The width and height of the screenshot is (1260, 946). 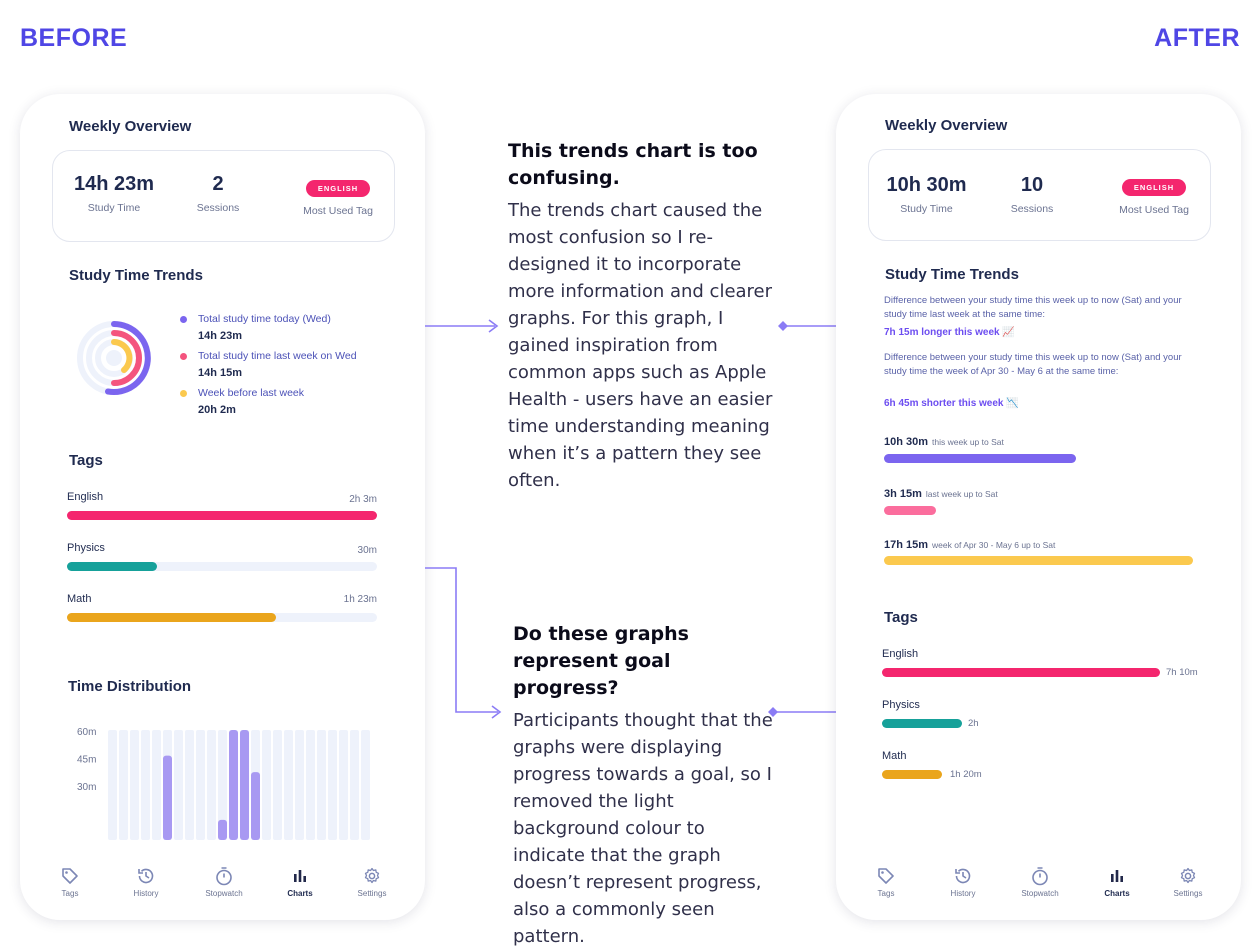 I want to click on nav-label: Charts, so click(x=1117, y=893).